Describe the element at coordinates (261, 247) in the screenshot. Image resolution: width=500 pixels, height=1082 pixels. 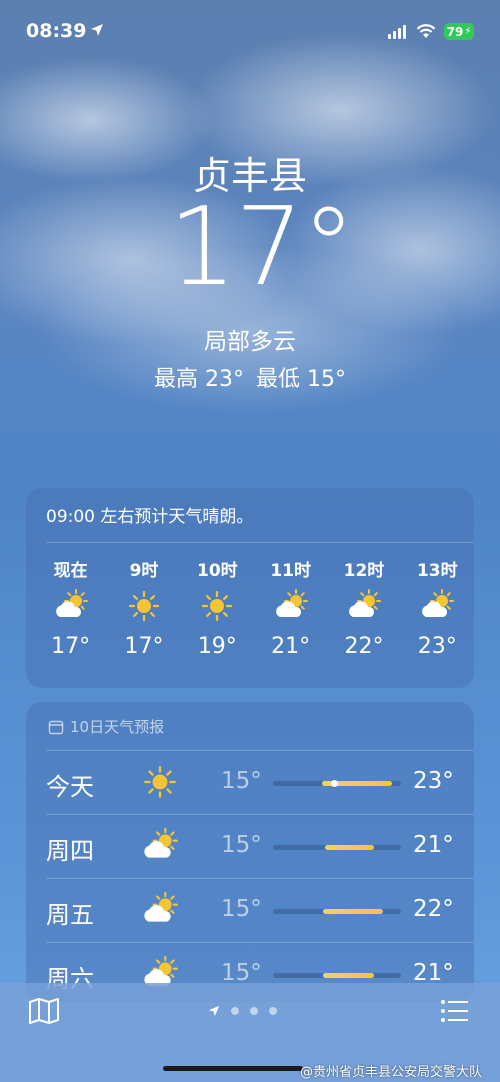
I see `current-temperature: 17°` at that location.